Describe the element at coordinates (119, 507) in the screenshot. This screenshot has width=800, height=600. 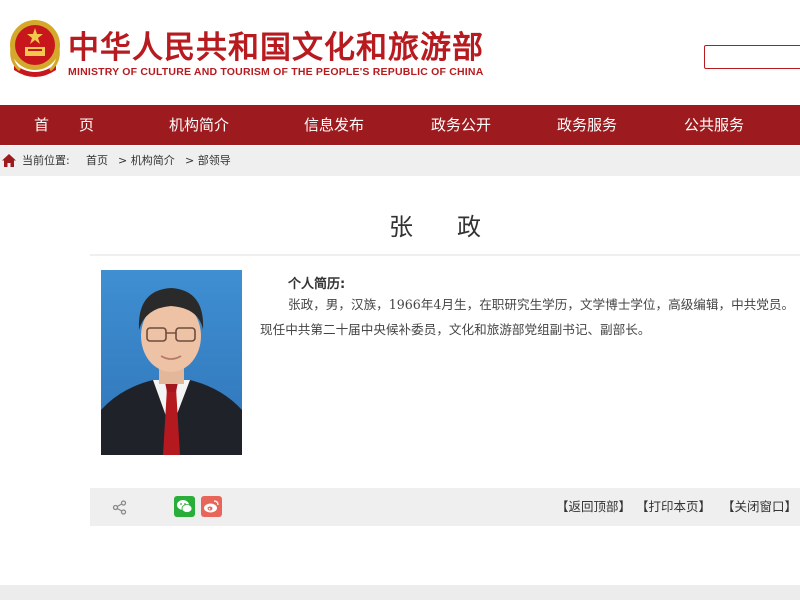
I see `share-icon` at that location.